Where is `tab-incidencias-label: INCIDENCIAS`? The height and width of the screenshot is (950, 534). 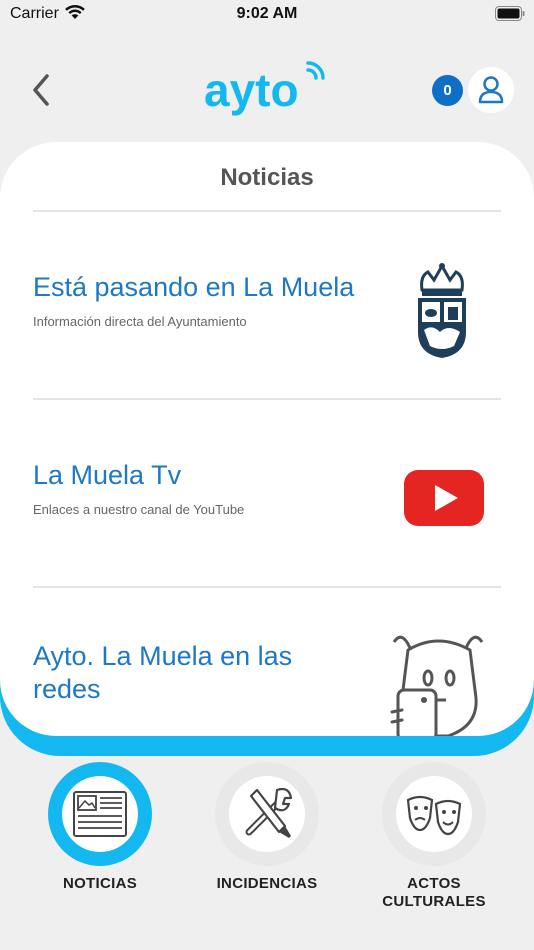
tab-incidencias-label: INCIDENCIAS is located at coordinates (267, 883).